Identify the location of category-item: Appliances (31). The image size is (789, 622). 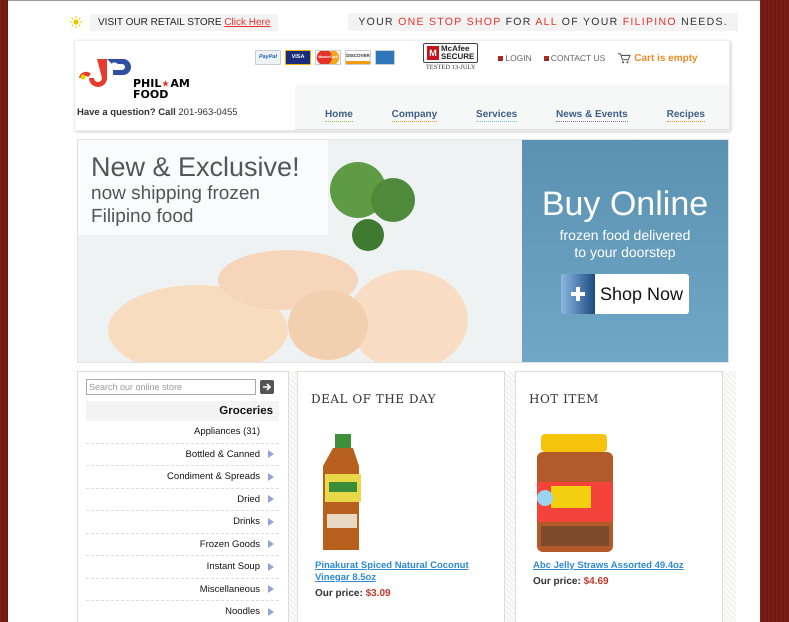
(182, 432).